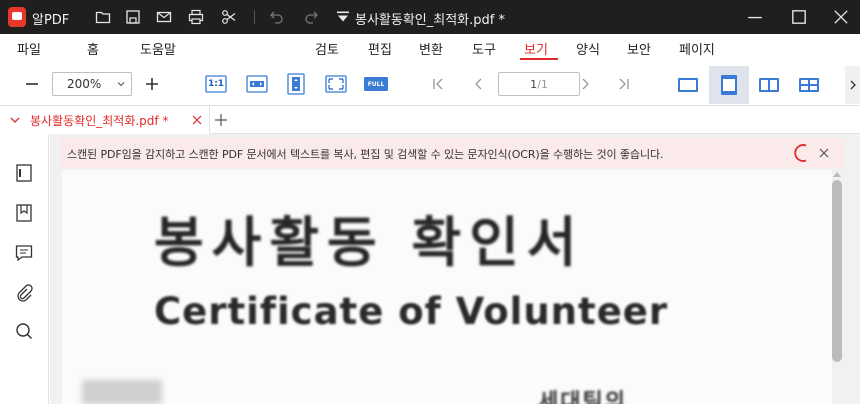 The width and height of the screenshot is (860, 404). I want to click on full-screen-button: FULL, so click(376, 84).